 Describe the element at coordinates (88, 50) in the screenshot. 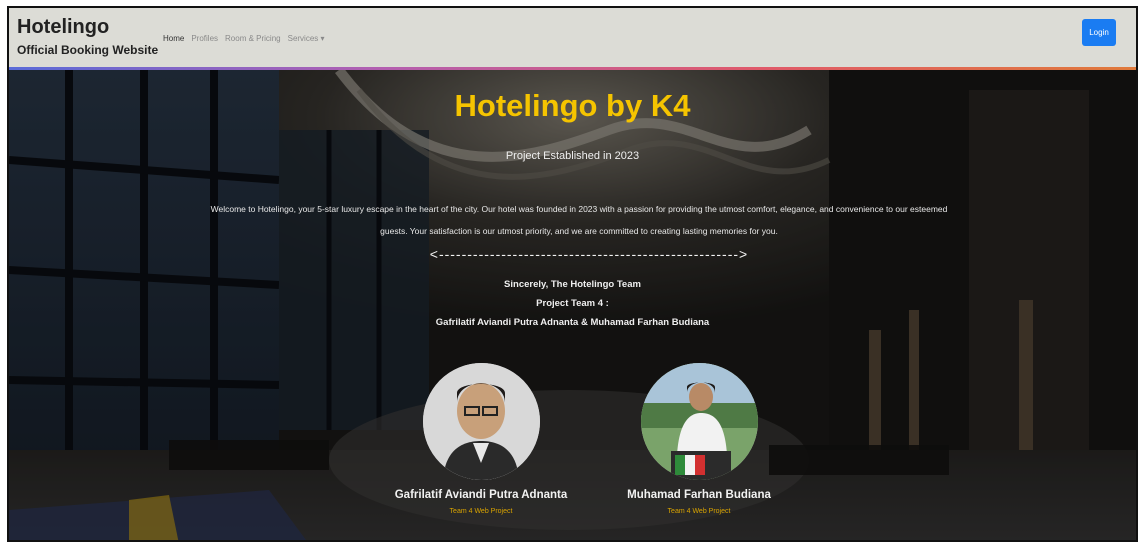

I see `brand-subtitle: Official Booking Website` at that location.